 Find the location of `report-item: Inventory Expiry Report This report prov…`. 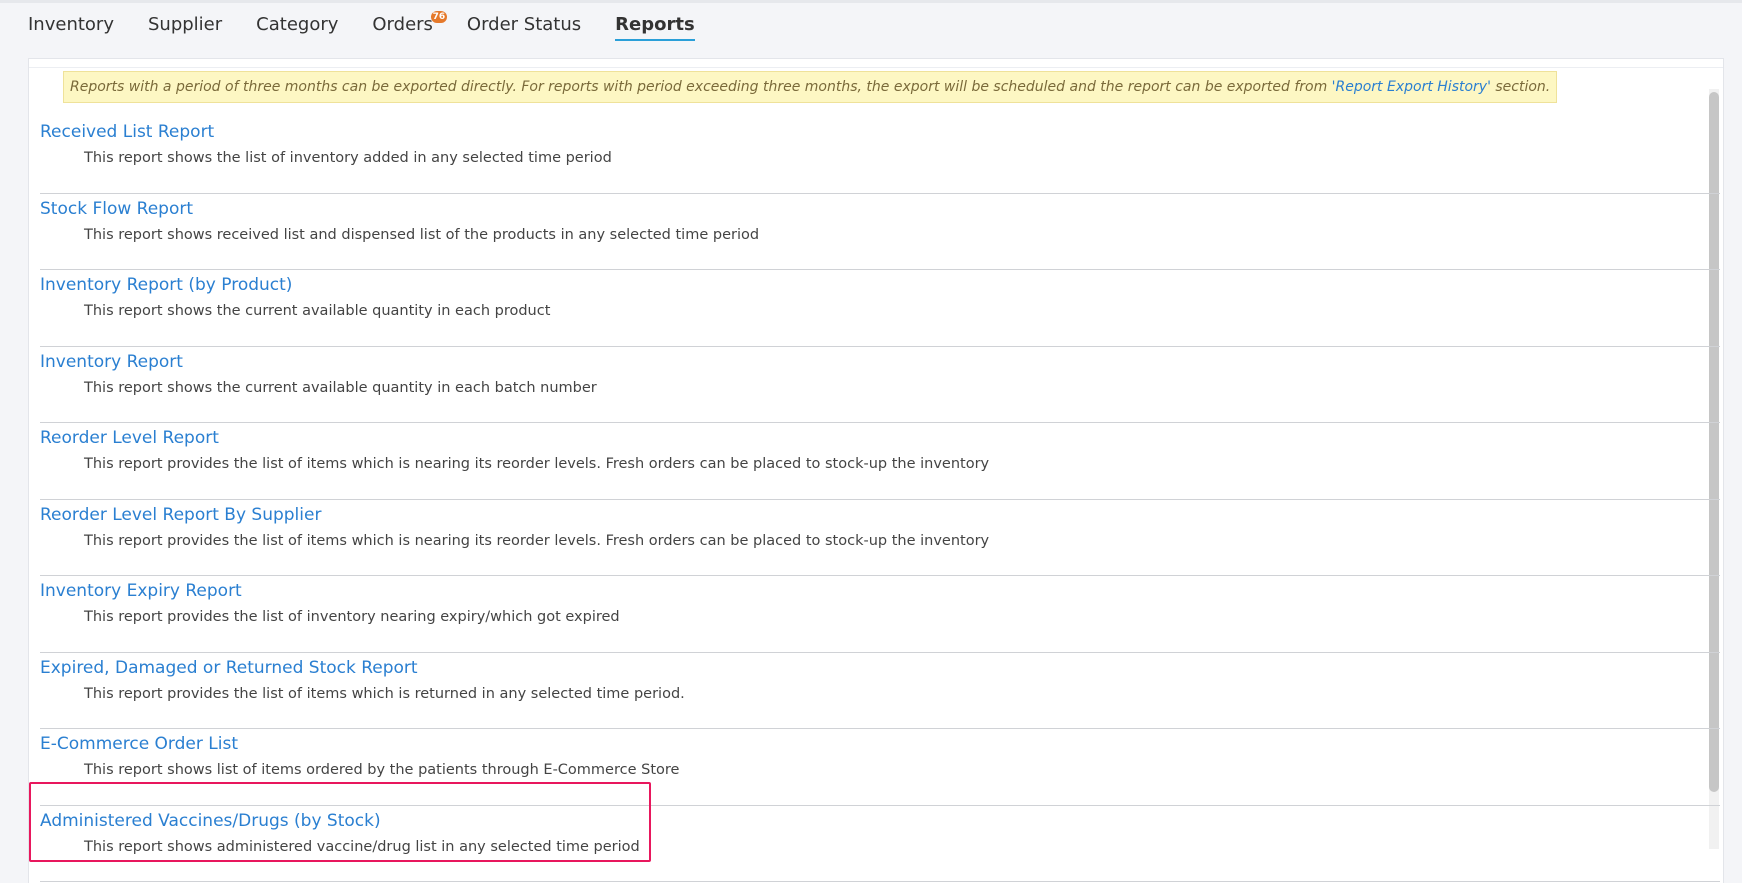

report-item: Inventory Expiry Report This report prov… is located at coordinates (880, 614).